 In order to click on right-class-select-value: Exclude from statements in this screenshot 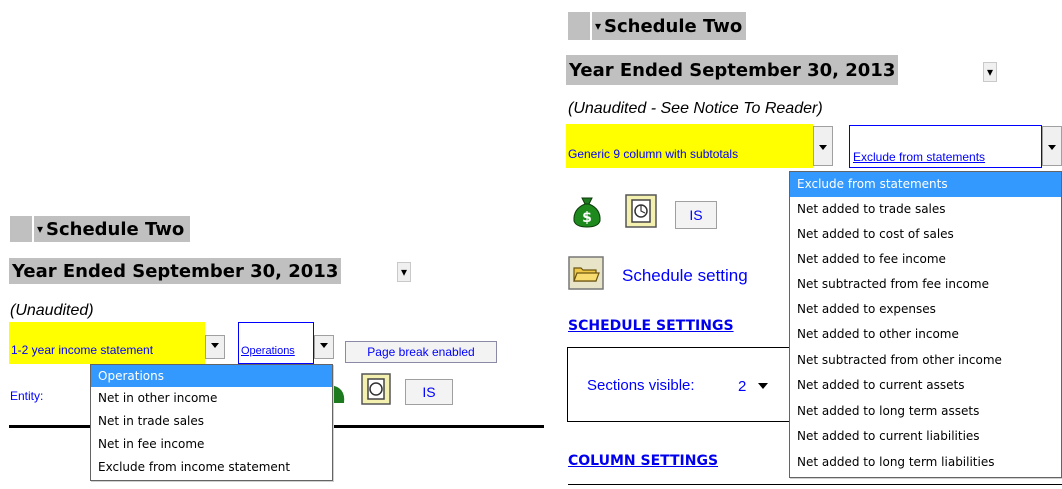, I will do `click(919, 157)`.